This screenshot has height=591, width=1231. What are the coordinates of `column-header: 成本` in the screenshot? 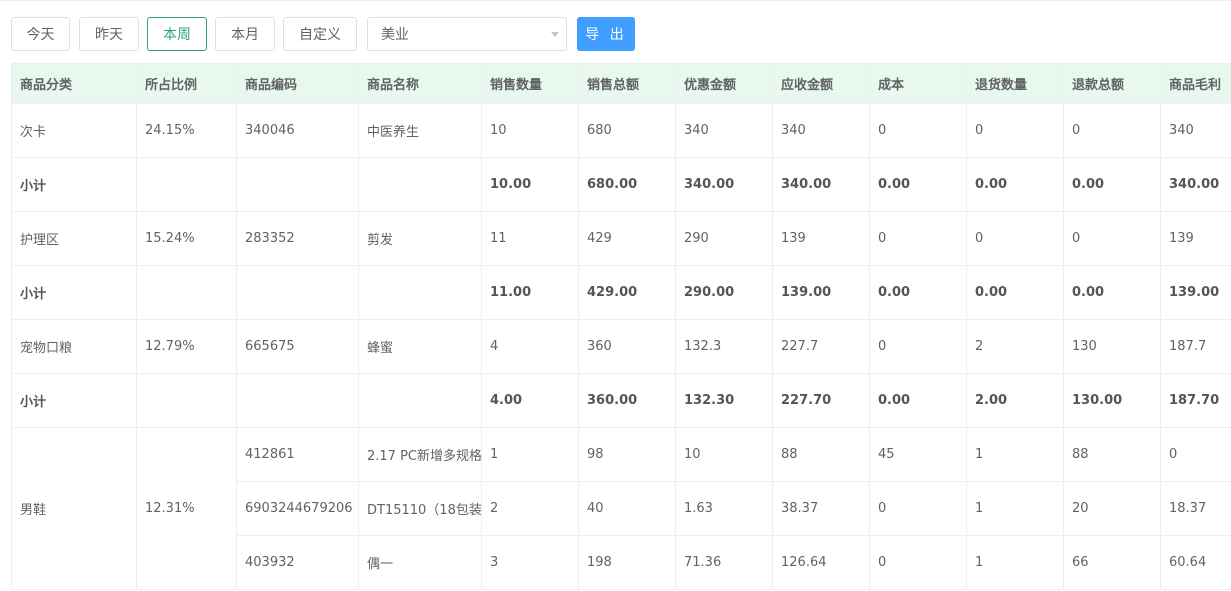 It's located at (918, 83).